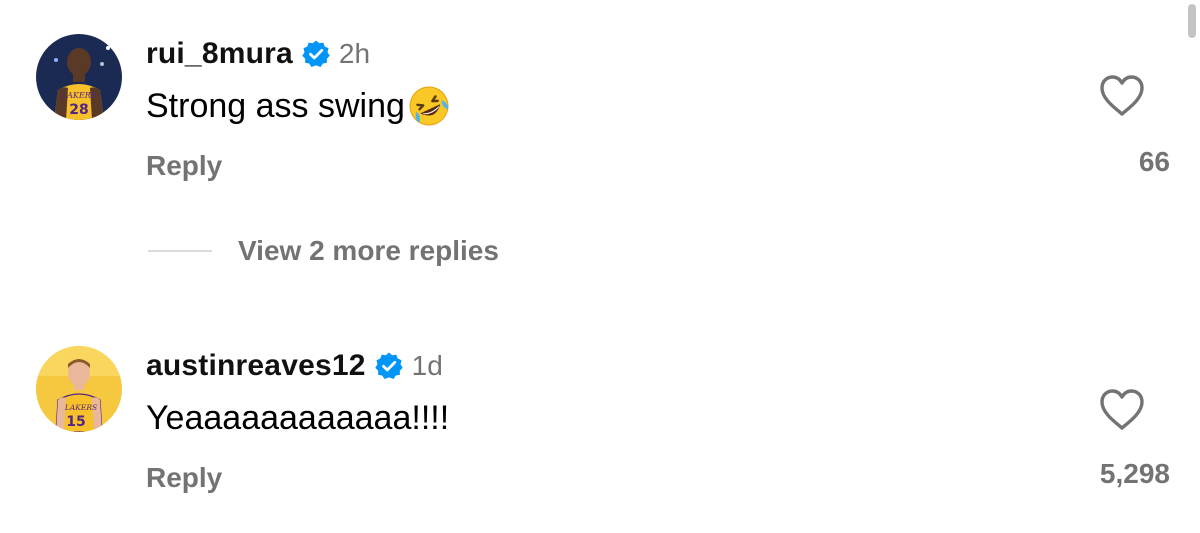 The height and width of the screenshot is (533, 1200). What do you see at coordinates (429, 106) in the screenshot?
I see `rolling-on-floor-laughing-emoji-icon` at bounding box center [429, 106].